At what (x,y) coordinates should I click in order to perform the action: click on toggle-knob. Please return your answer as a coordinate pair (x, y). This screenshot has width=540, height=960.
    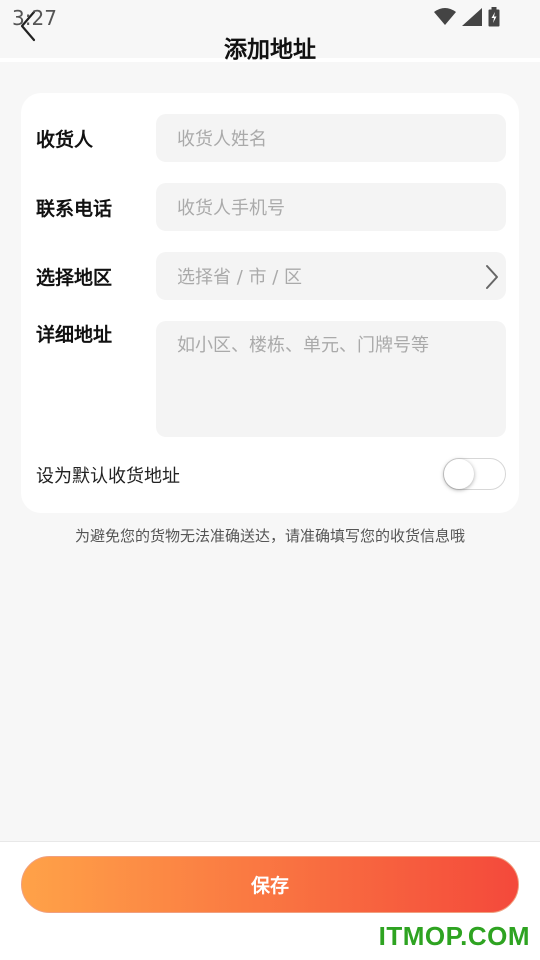
    Looking at the image, I should click on (459, 474).